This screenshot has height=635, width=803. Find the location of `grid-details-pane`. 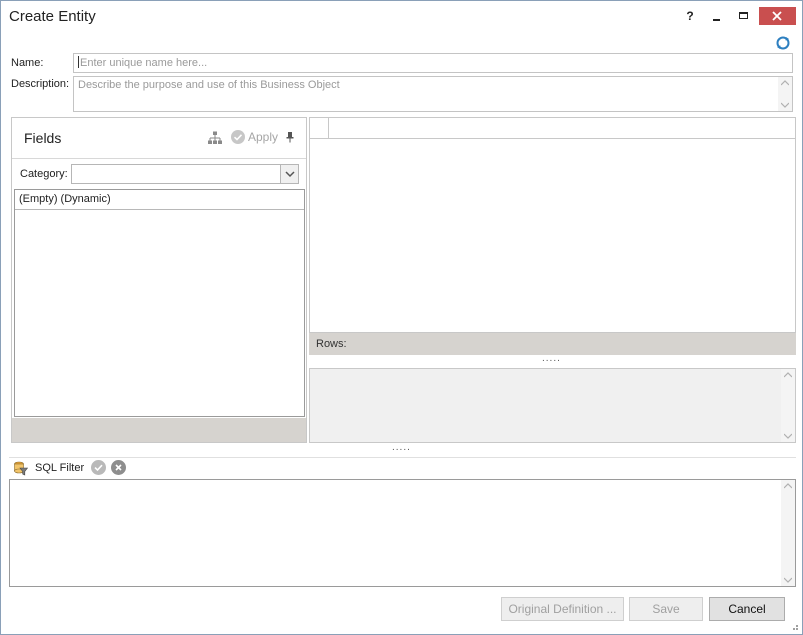

grid-details-pane is located at coordinates (552, 405).